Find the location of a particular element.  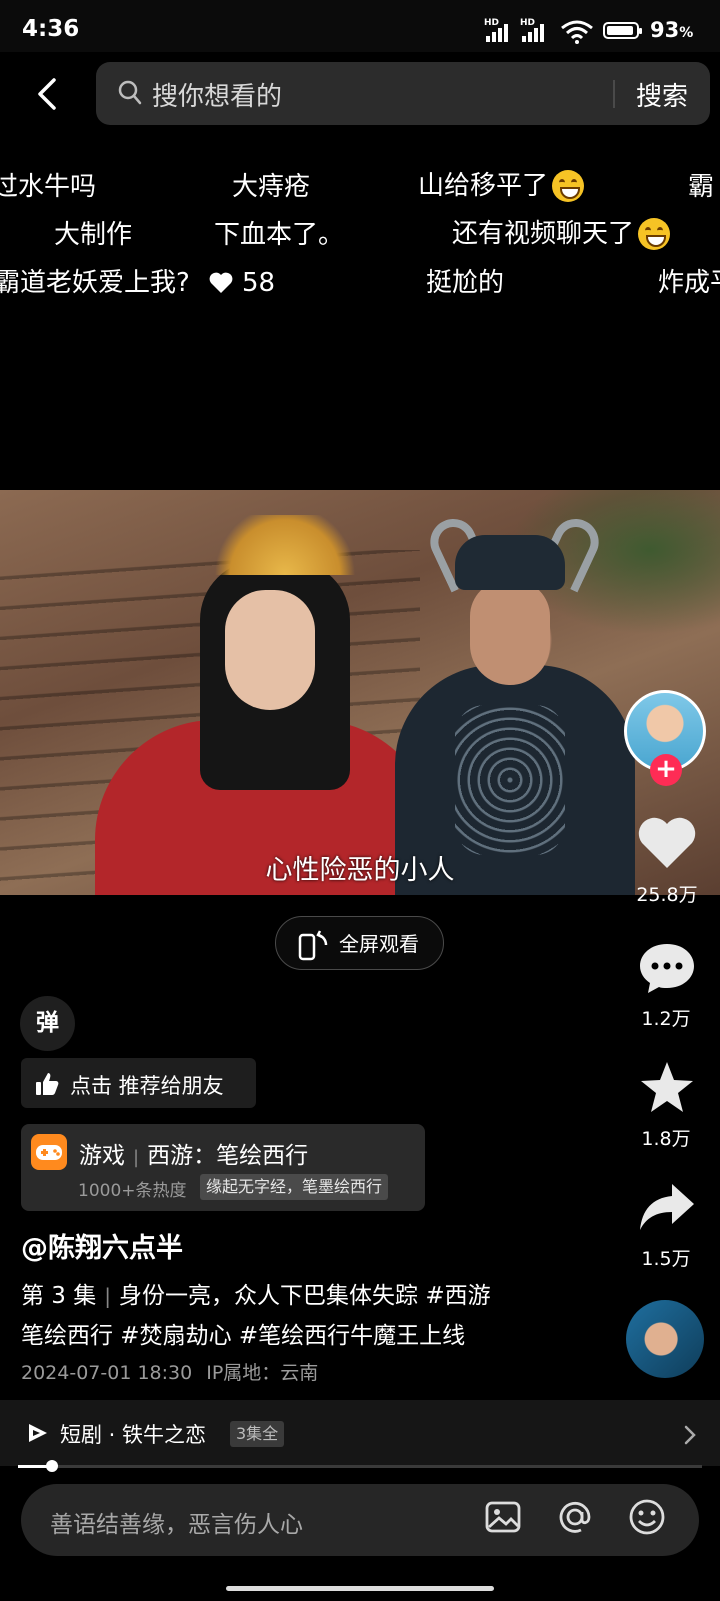

danmaku-item: 霸 is located at coordinates (701, 187).